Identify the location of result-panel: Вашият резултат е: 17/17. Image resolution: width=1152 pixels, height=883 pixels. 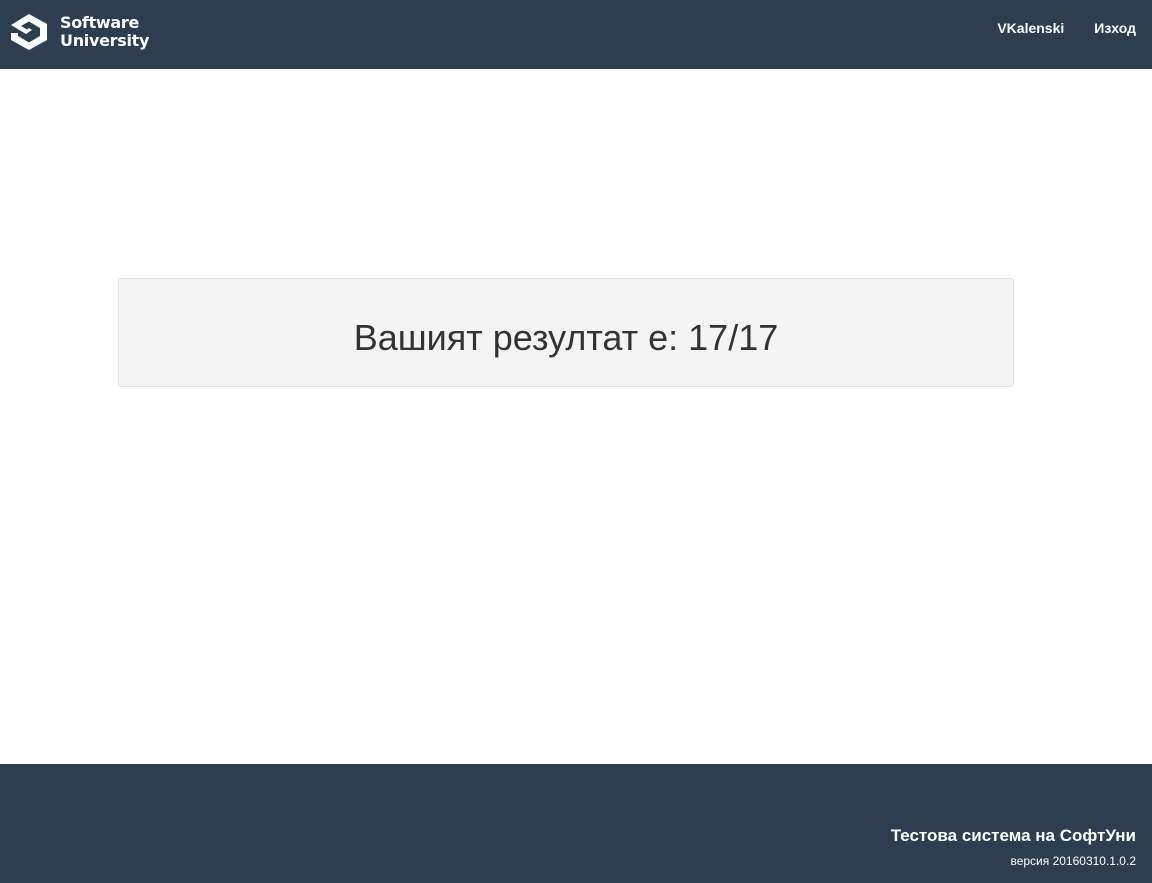
(566, 332).